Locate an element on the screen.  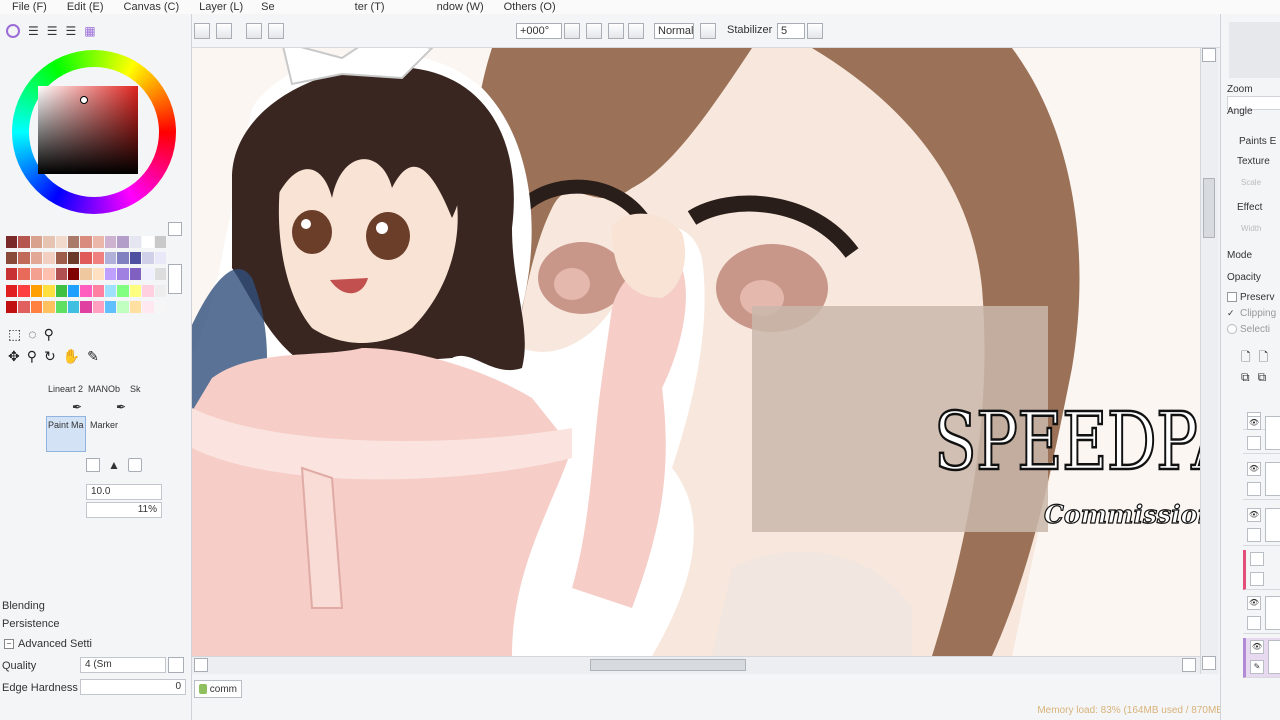
merge-layer-icon: ⧉ is located at coordinates (1245, 377).